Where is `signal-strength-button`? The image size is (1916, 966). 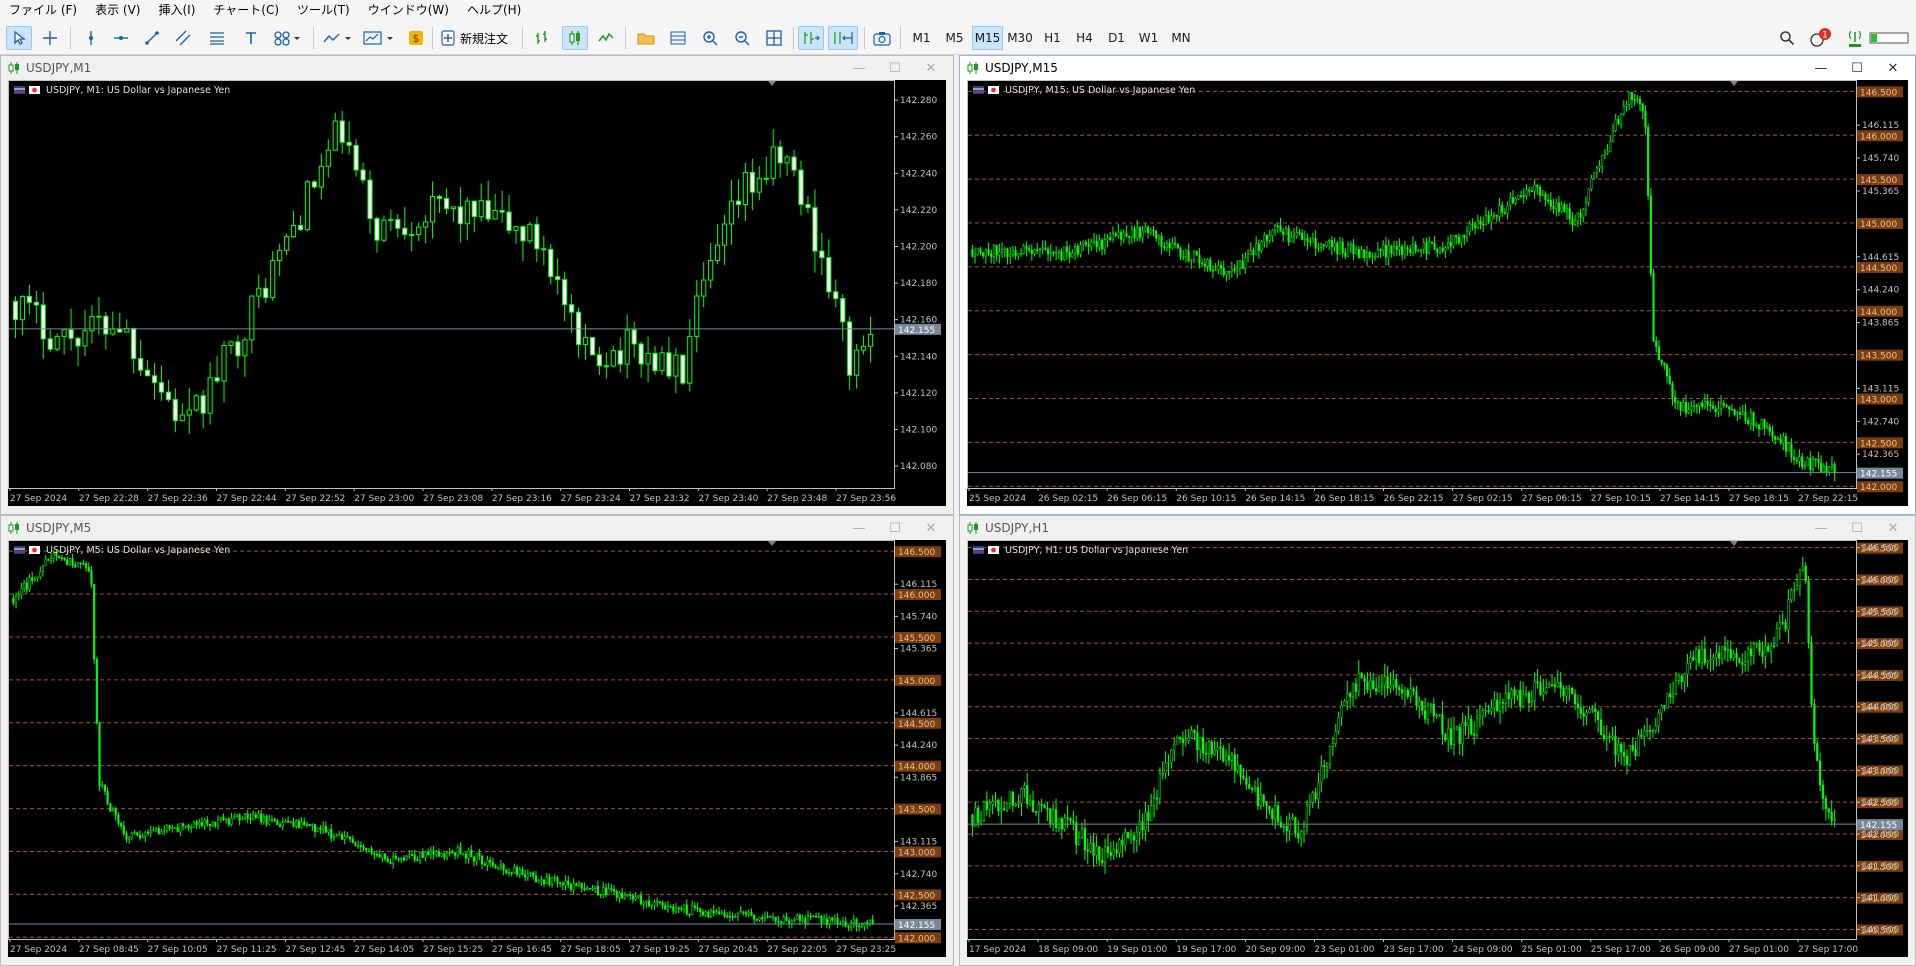
signal-strength-button is located at coordinates (1855, 38).